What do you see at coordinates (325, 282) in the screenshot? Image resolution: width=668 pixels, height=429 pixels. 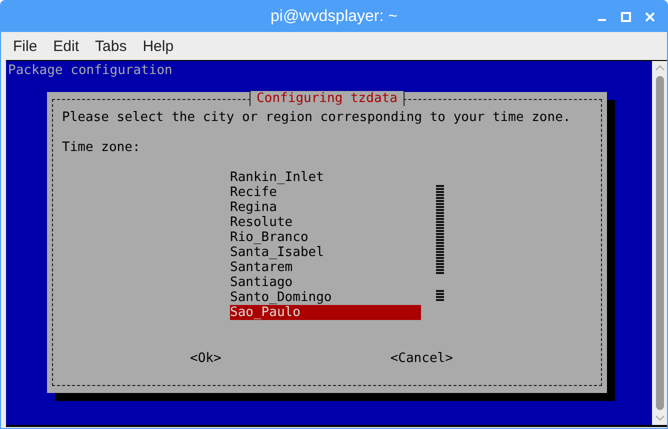 I see `list-item: Santiago` at bounding box center [325, 282].